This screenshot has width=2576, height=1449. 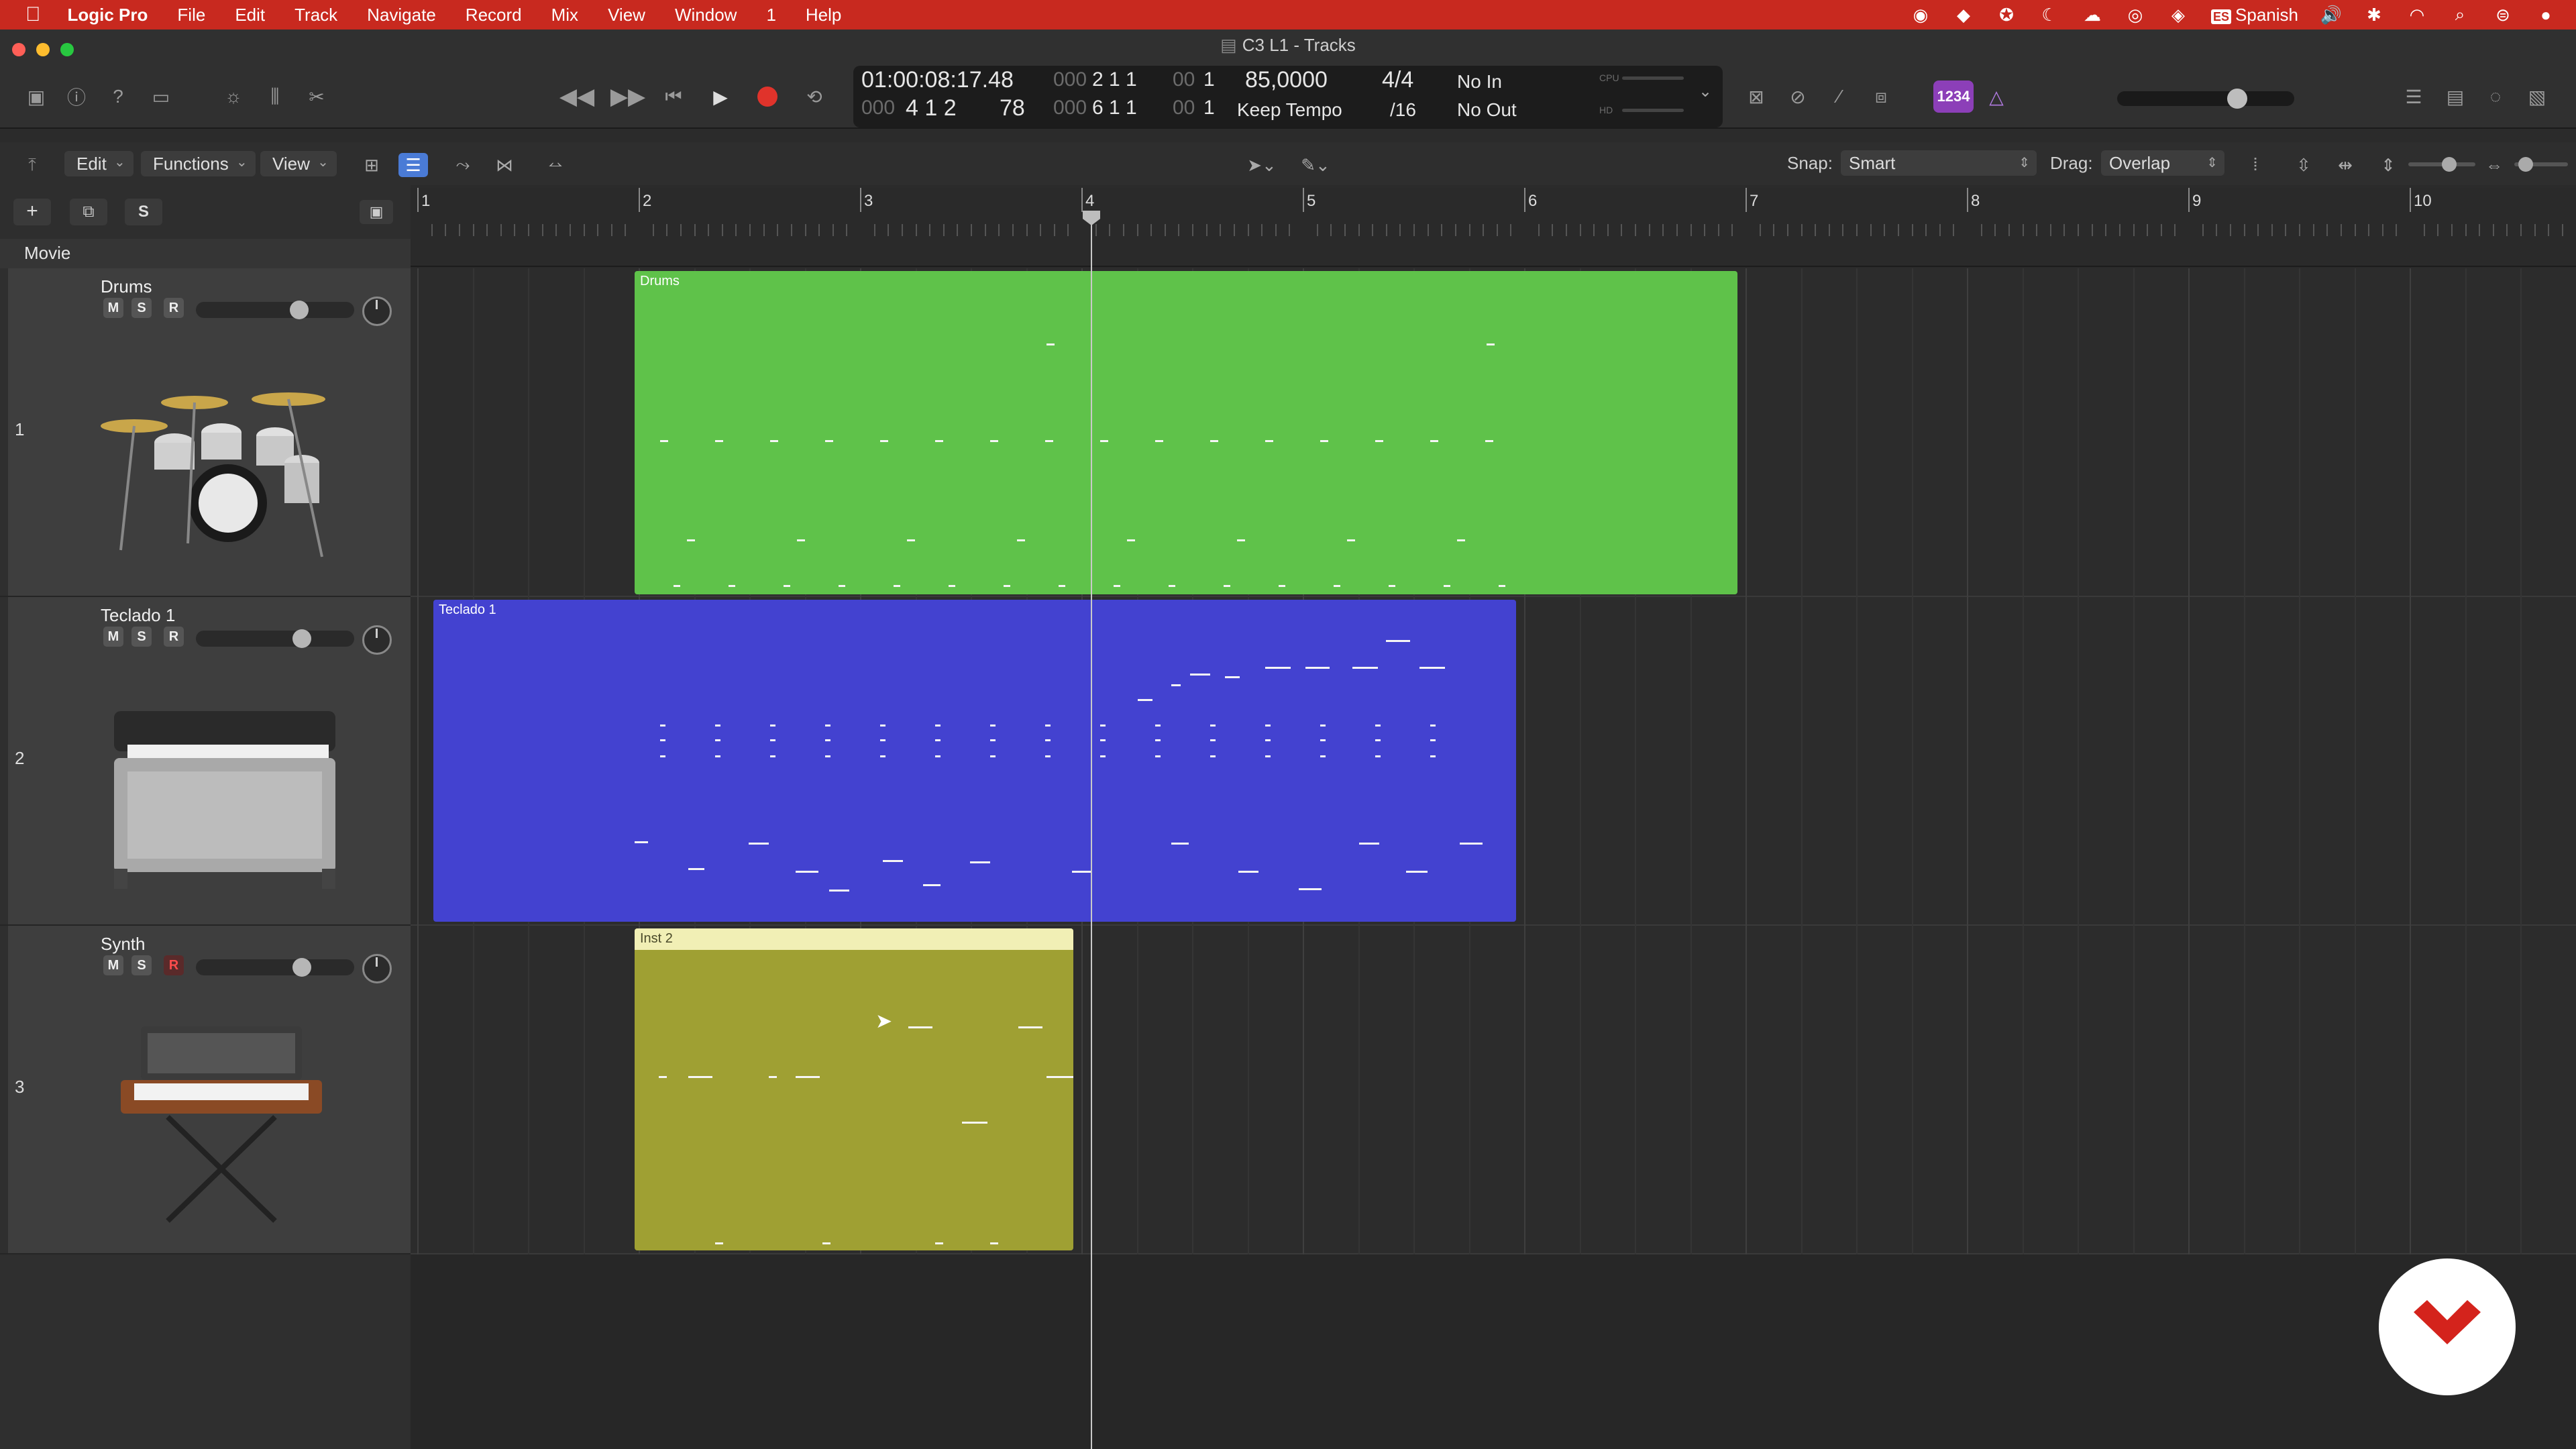 What do you see at coordinates (36, 96) in the screenshot?
I see `library-icon: ▣` at bounding box center [36, 96].